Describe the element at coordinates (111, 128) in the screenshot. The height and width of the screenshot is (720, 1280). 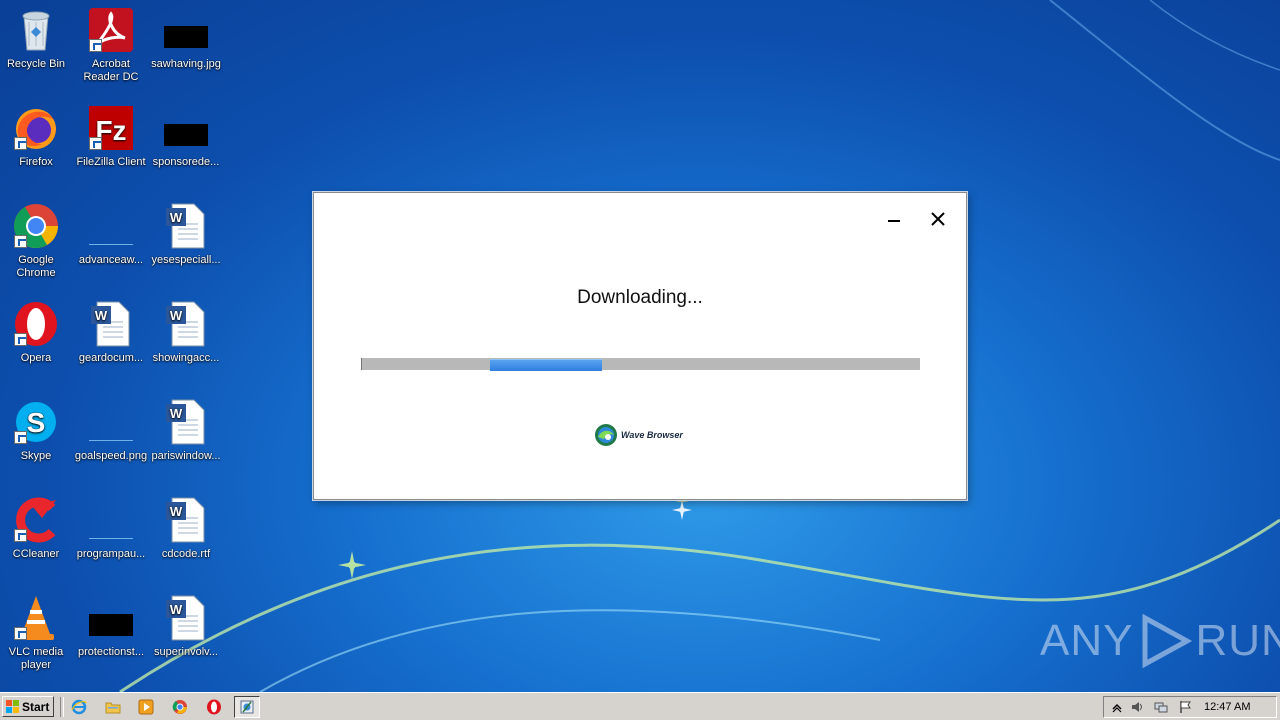
I see `filezilla-icon: Fz` at that location.